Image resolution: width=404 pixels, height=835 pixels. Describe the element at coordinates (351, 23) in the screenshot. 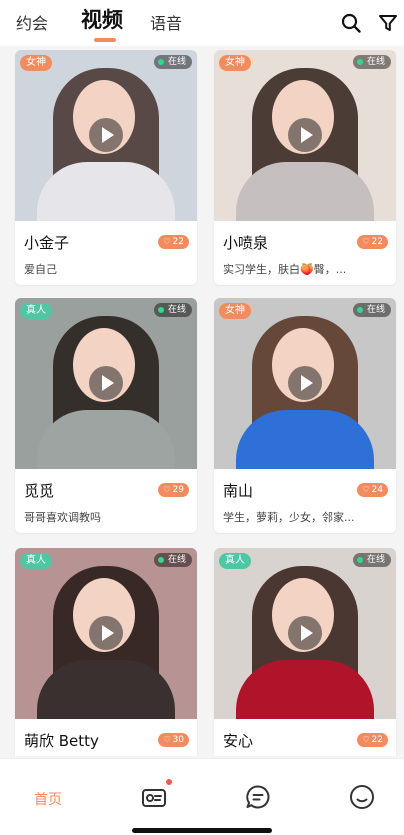

I see `search-icon` at that location.